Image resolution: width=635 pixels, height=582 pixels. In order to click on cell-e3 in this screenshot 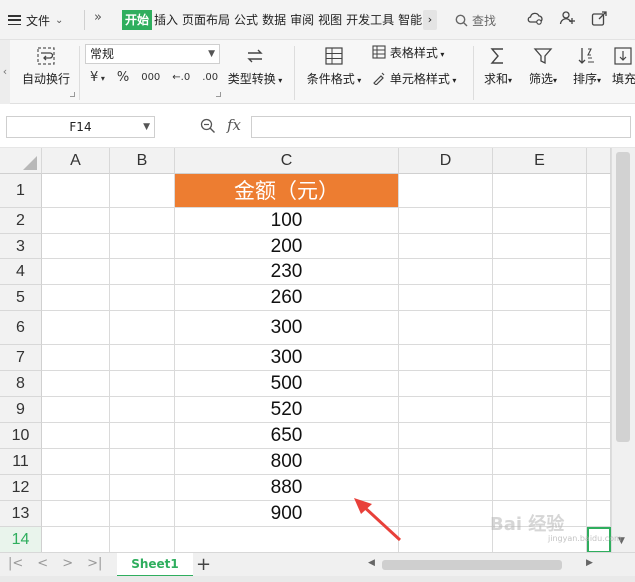, I will do `click(540, 246)`.